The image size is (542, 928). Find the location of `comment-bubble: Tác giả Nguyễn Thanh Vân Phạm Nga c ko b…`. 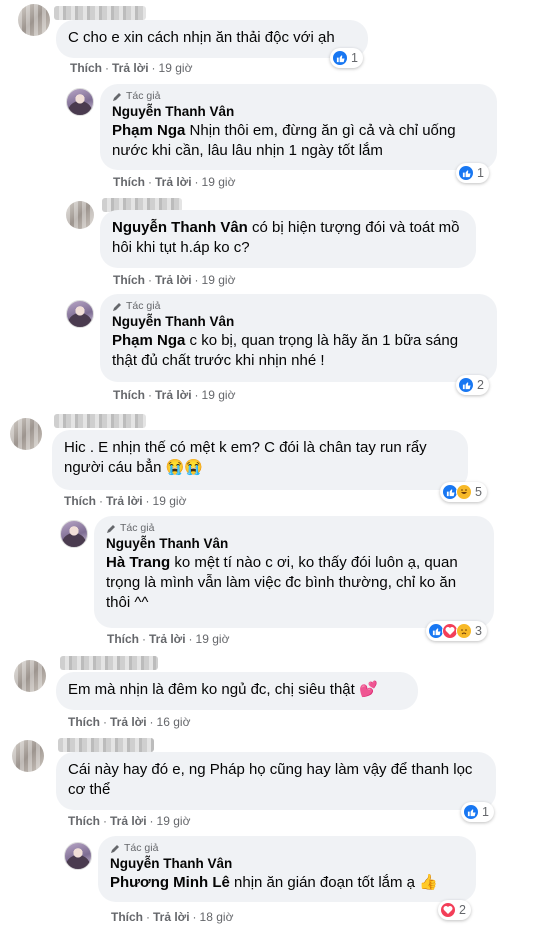

comment-bubble: Tác giả Nguyễn Thanh Vân Phạm Nga c ko b… is located at coordinates (298, 338).